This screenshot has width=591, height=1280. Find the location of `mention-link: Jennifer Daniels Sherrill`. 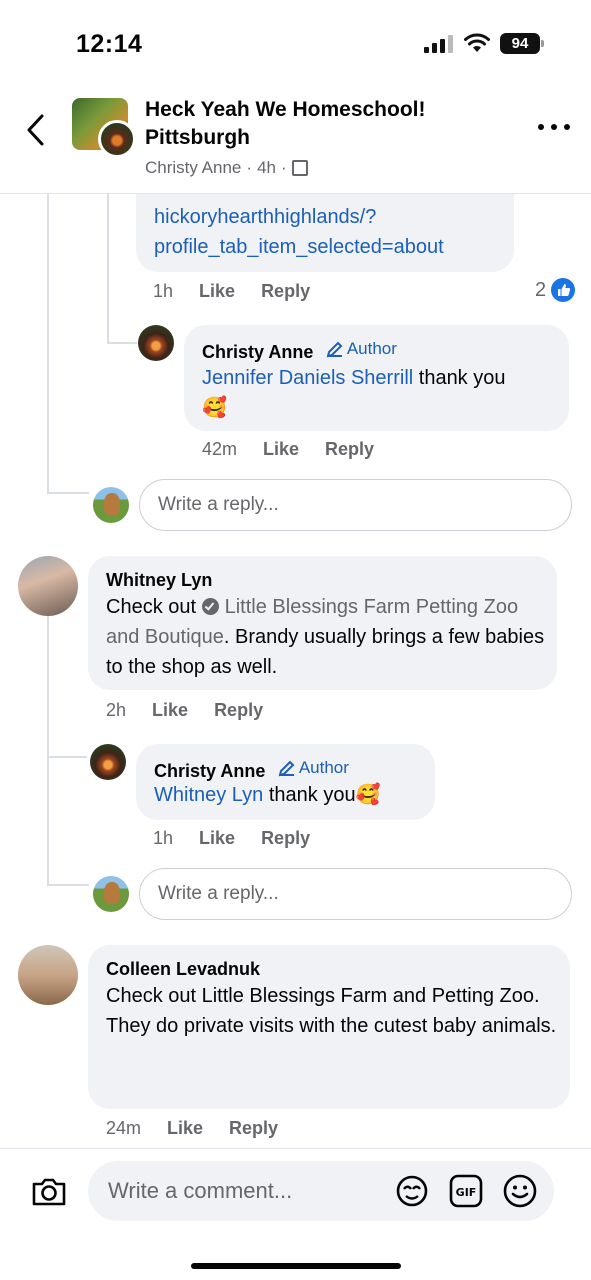

mention-link: Jennifer Daniels Sherrill is located at coordinates (307, 378).